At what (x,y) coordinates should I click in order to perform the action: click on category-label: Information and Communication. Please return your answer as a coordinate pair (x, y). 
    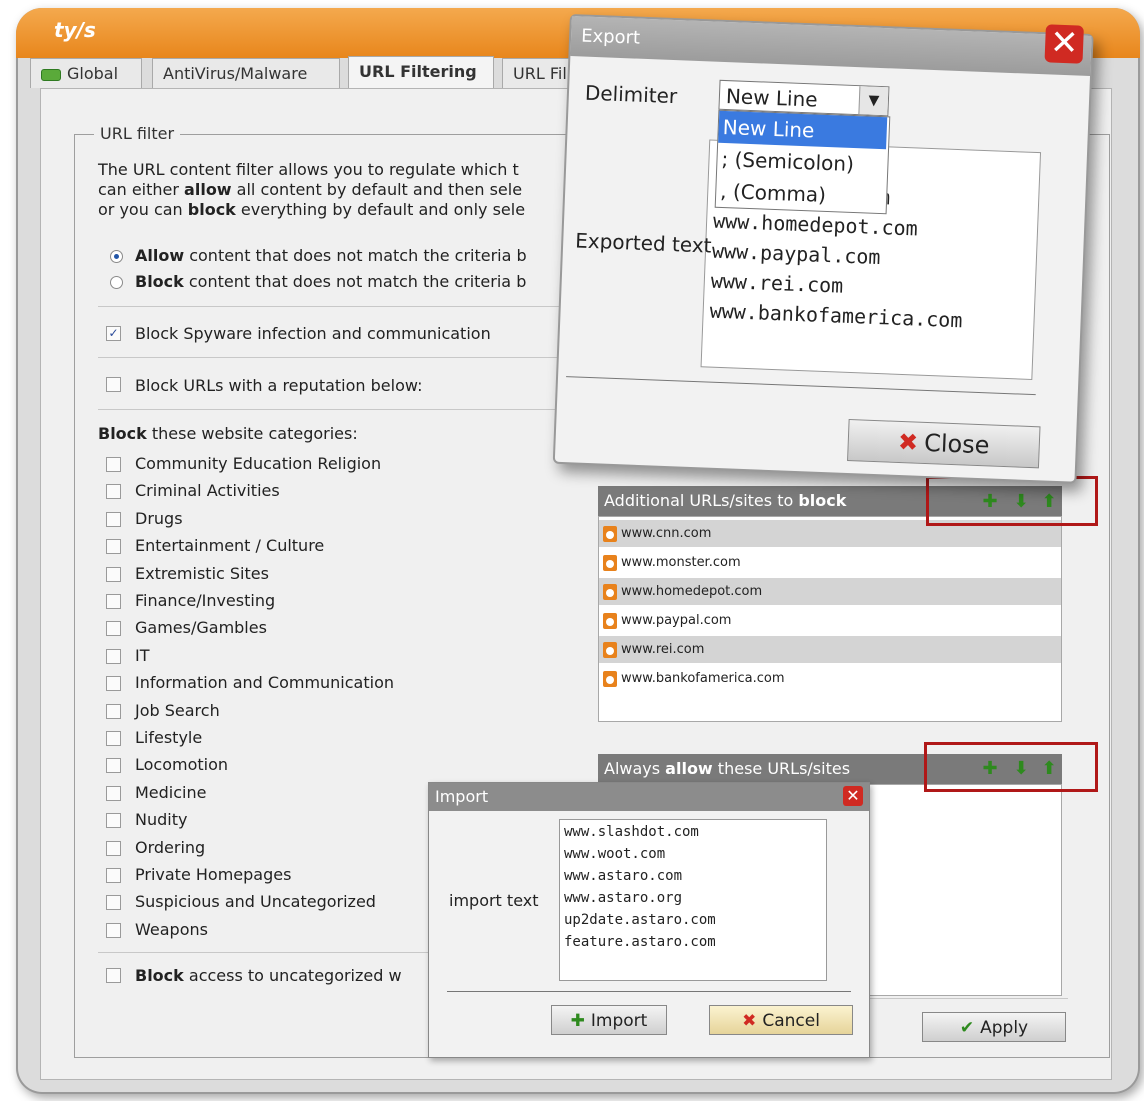
    Looking at the image, I should click on (264, 683).